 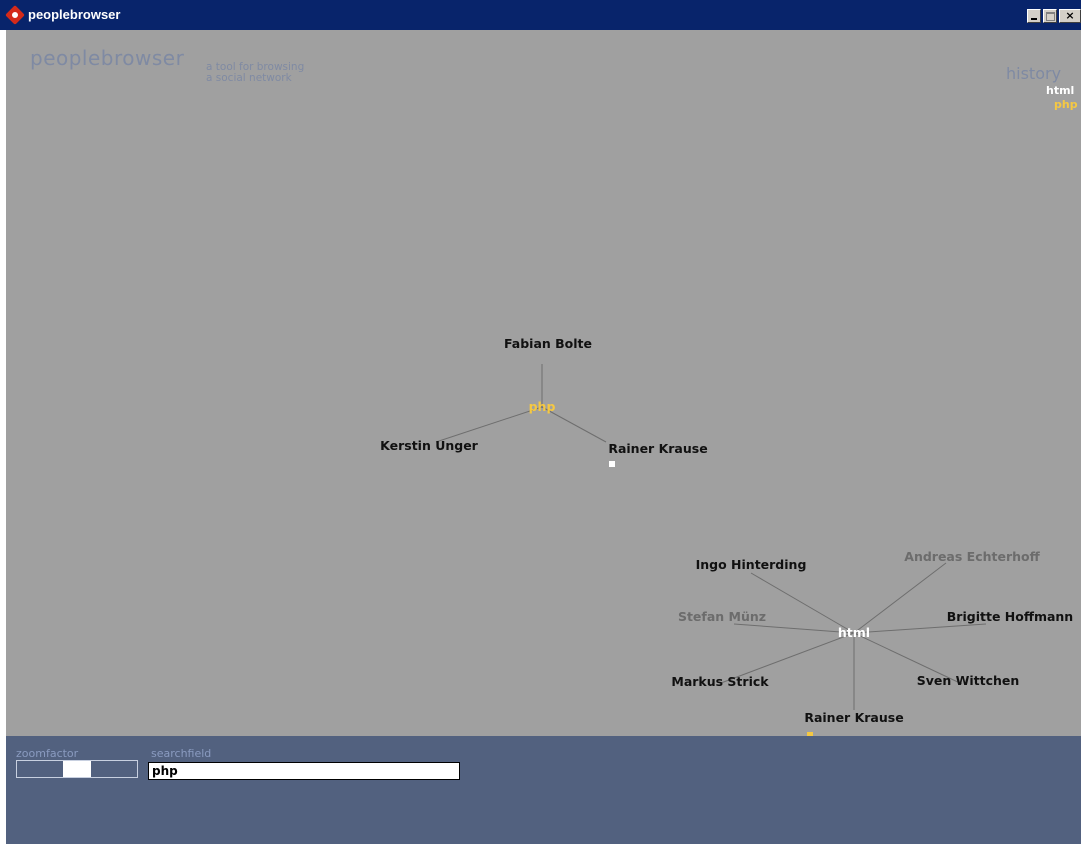 I want to click on person-node-stefan-munz: Stefan Münz, so click(x=722, y=616).